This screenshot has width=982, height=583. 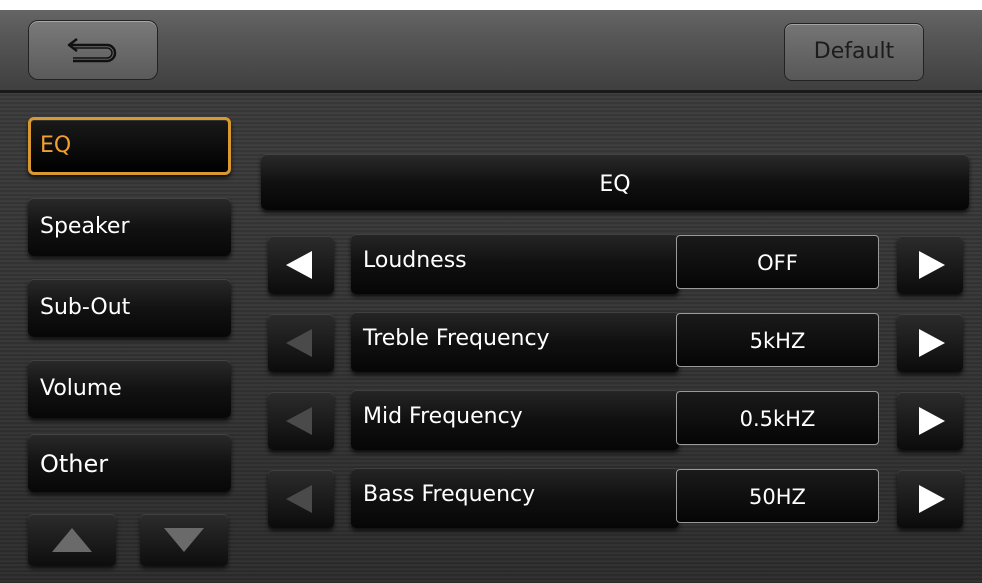 I want to click on menu-scroll-up-button, so click(x=72, y=540).